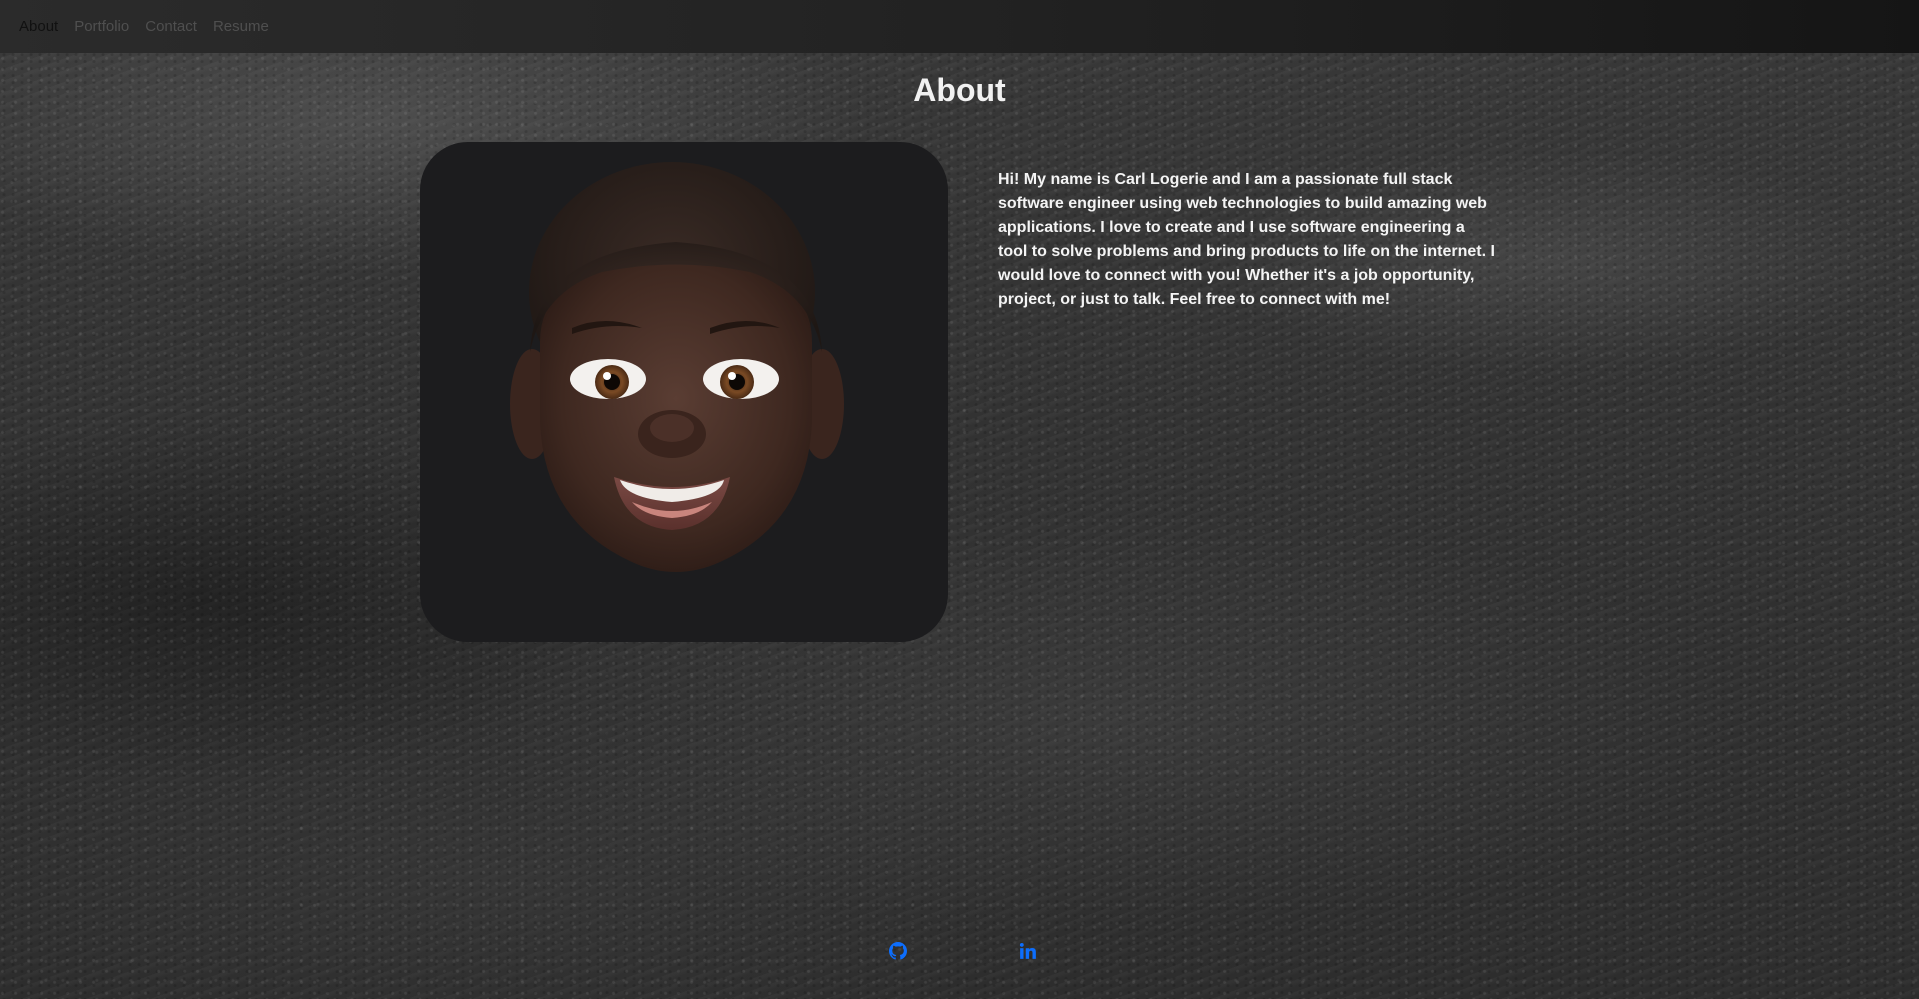 The height and width of the screenshot is (999, 1919). I want to click on top-navbar: About Portfolio Contact Resume, so click(959, 26).